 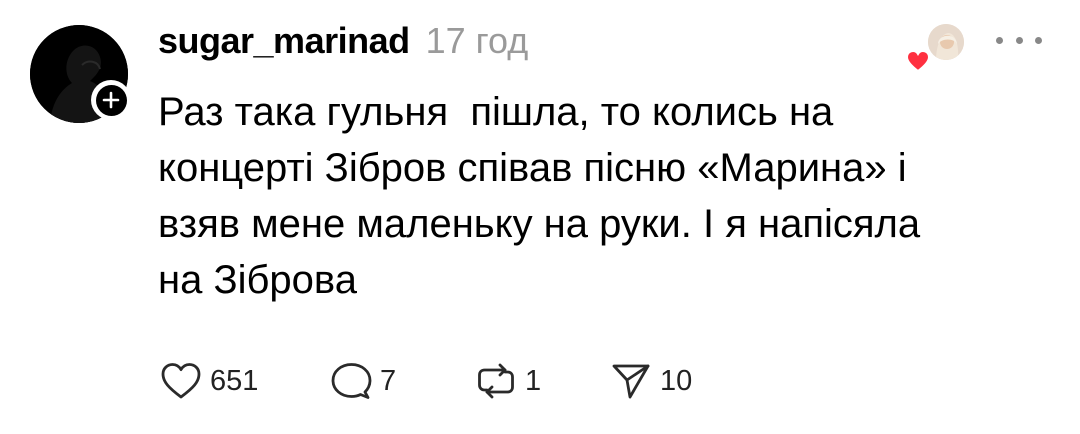 What do you see at coordinates (532, 168) in the screenshot?
I see `post-text-line: концерті Зібров співав пісню «Марина» і` at bounding box center [532, 168].